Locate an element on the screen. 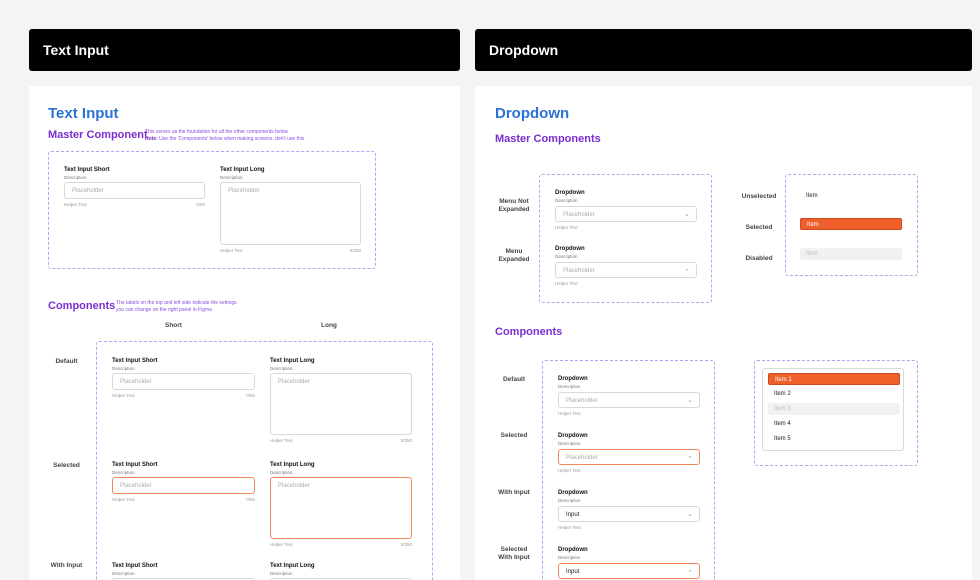  dropdown-with-input: Input ⌄ is located at coordinates (629, 514).